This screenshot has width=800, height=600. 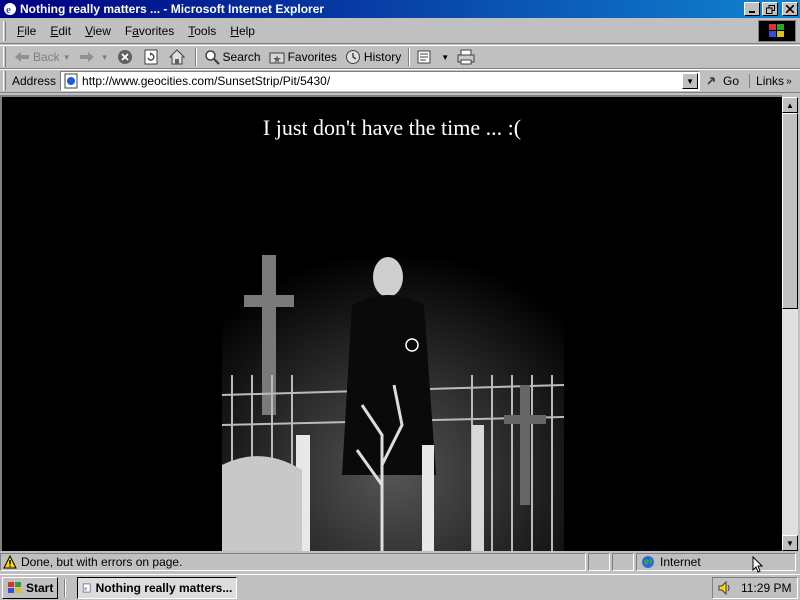 I want to click on home-icon, so click(x=176, y=57).